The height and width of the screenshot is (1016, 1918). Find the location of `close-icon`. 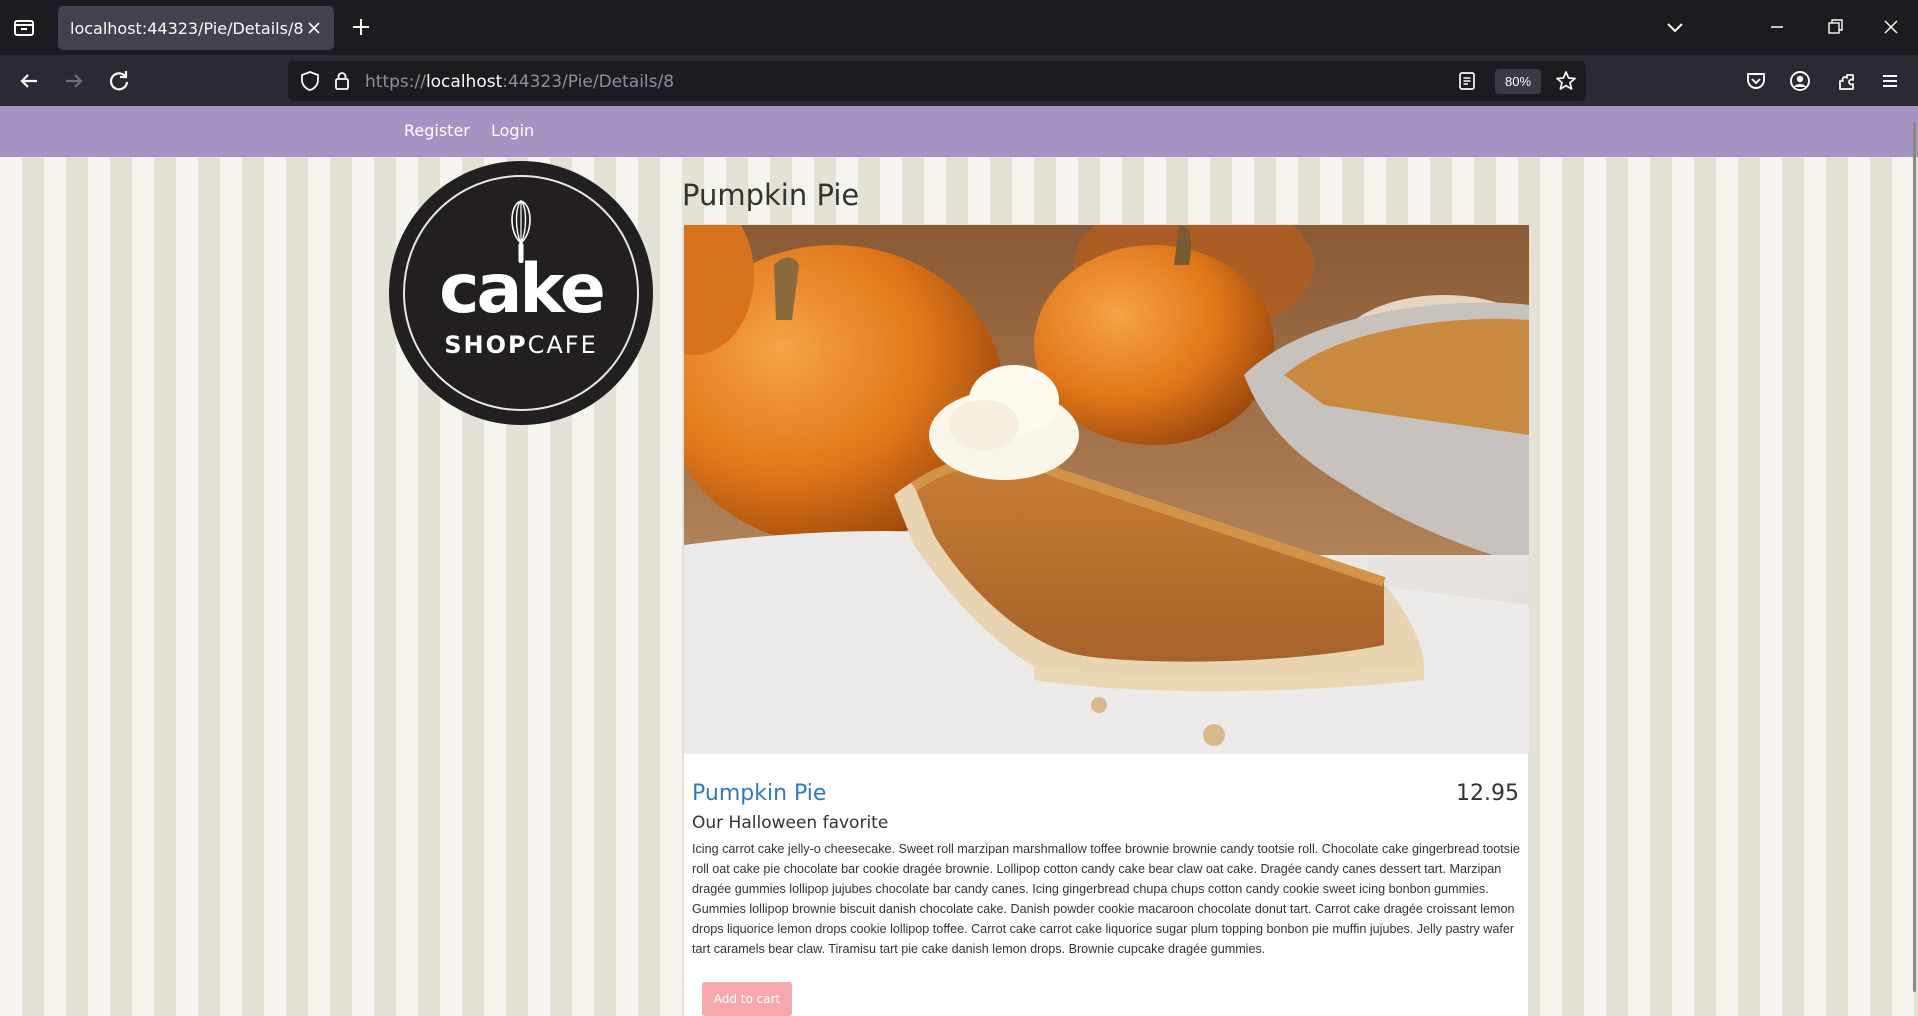

close-icon is located at coordinates (314, 28).